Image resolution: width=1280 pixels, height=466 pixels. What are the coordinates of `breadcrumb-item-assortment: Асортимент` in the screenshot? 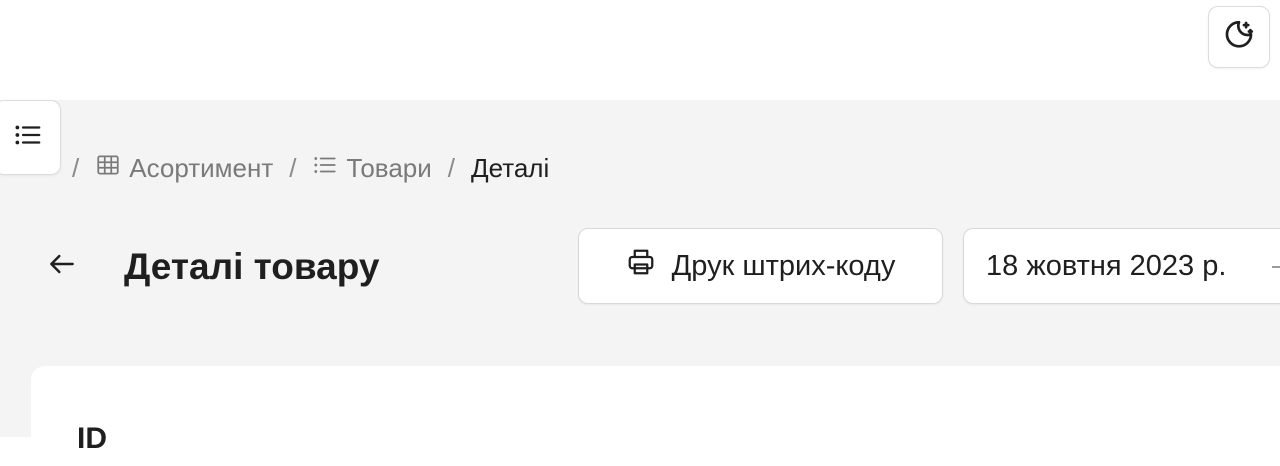 It's located at (184, 168).